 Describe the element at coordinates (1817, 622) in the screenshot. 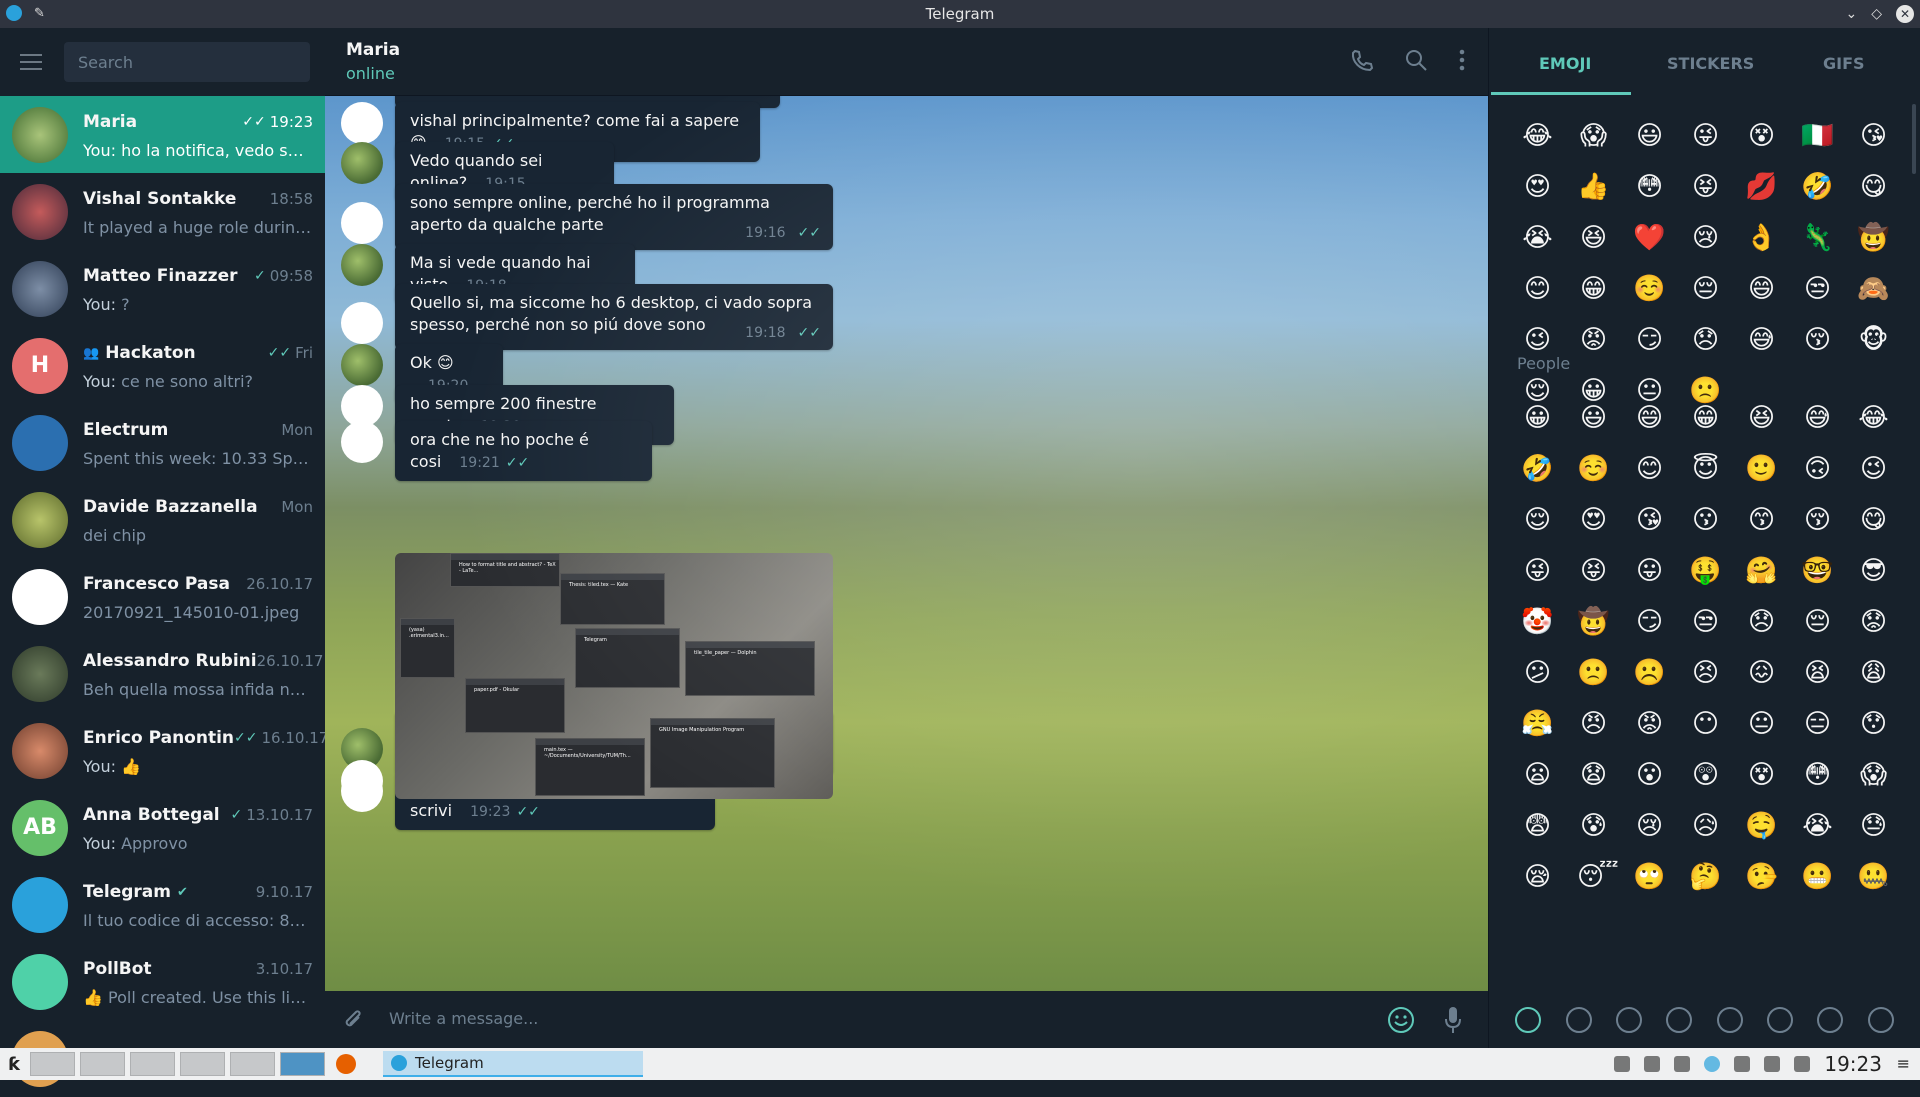

I see `emoji-button: 😔` at that location.